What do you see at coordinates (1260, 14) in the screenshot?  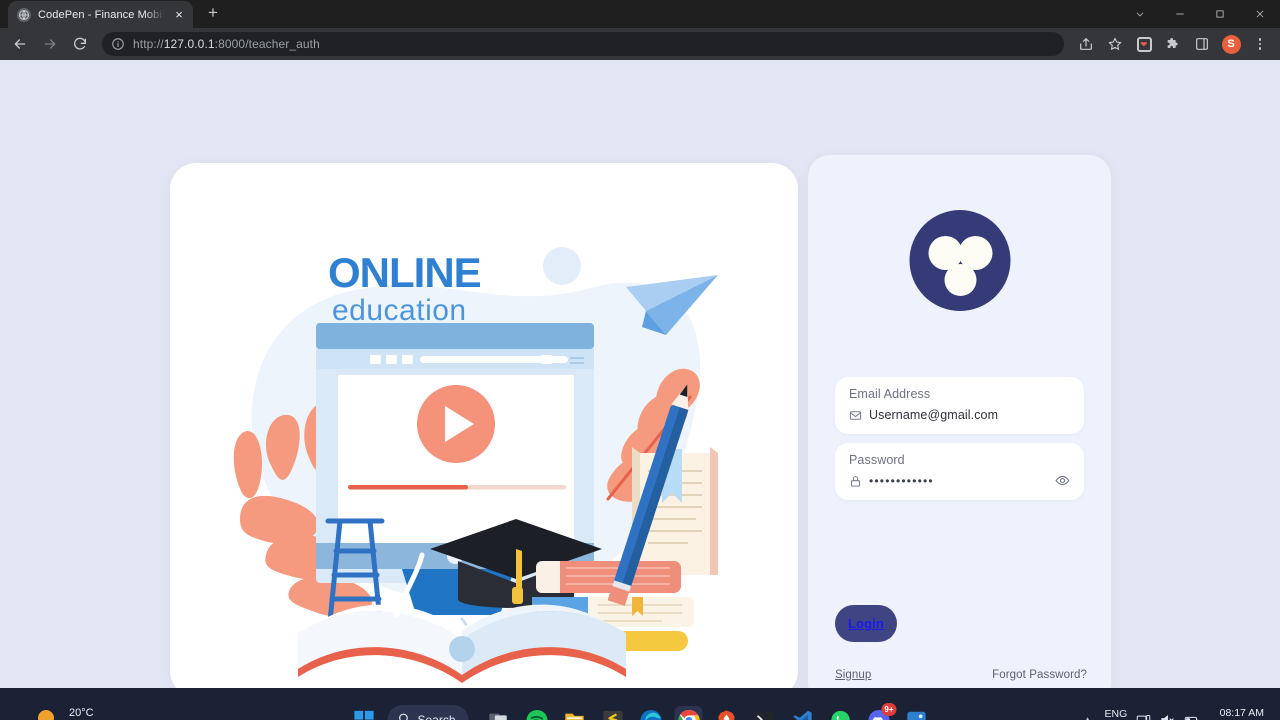 I see `close-icon` at bounding box center [1260, 14].